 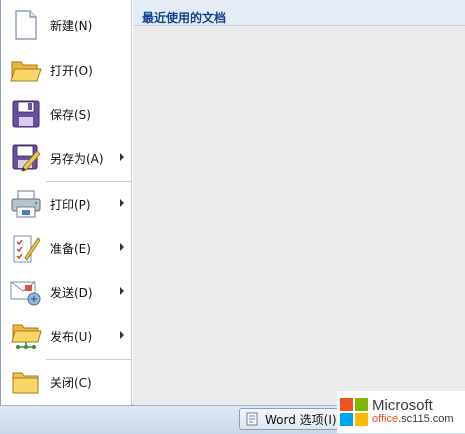 What do you see at coordinates (70, 114) in the screenshot?
I see `menu-item-label: 保存(S)` at bounding box center [70, 114].